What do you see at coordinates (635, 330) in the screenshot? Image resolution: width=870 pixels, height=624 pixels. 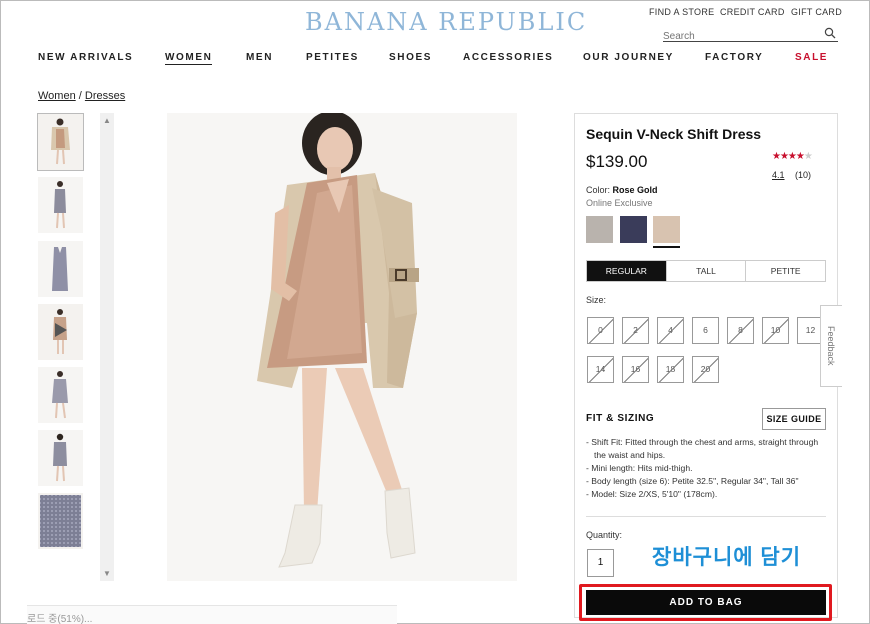 I see `size-option-2: 2` at bounding box center [635, 330].